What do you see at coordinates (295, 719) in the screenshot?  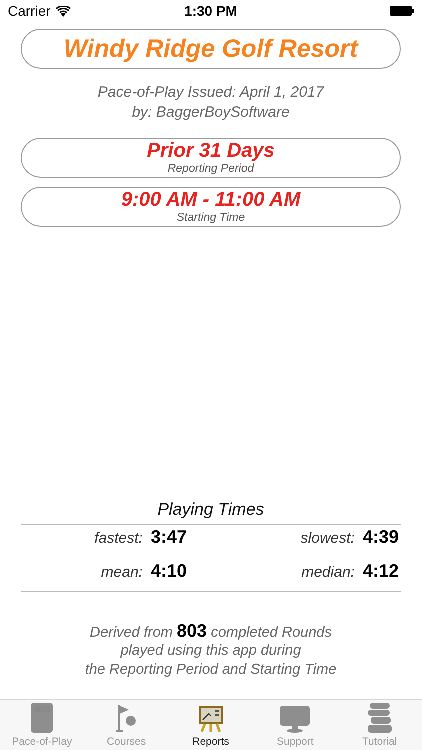 I see `monitor-icon` at bounding box center [295, 719].